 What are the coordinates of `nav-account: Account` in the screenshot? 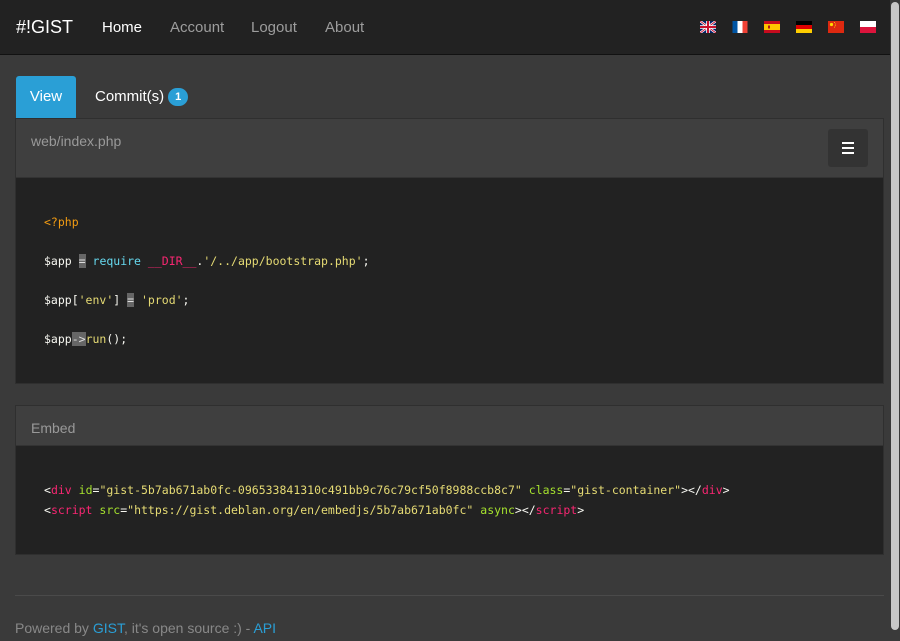 It's located at (197, 27).